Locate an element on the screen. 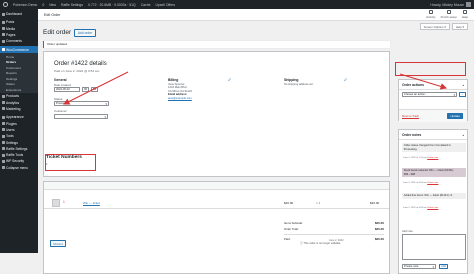  new-content-link: New is located at coordinates (52, 5).